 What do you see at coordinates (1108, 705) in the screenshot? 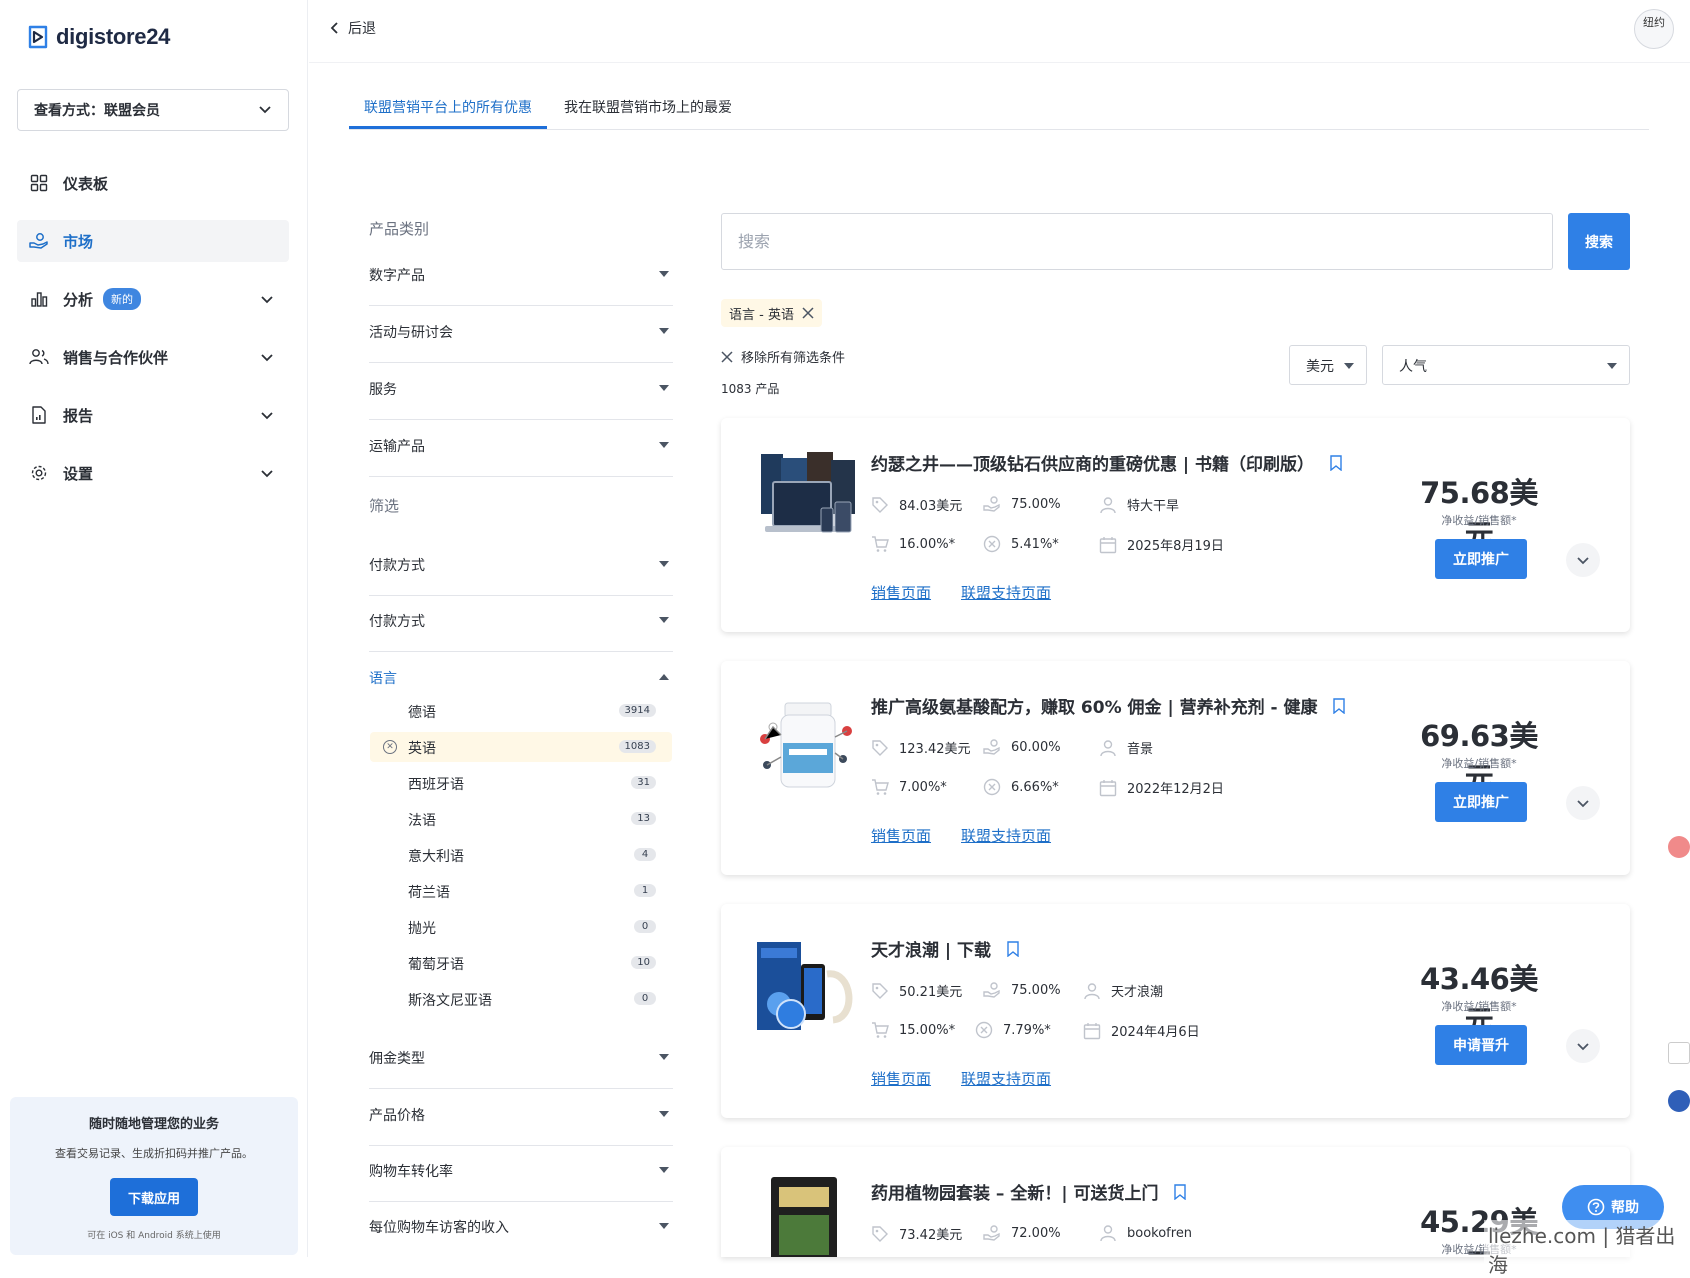
I see `product-title: 推广高级氨基酸配方，赚取 60% 佣金 | 营养补充剂 - 健康` at bounding box center [1108, 705].